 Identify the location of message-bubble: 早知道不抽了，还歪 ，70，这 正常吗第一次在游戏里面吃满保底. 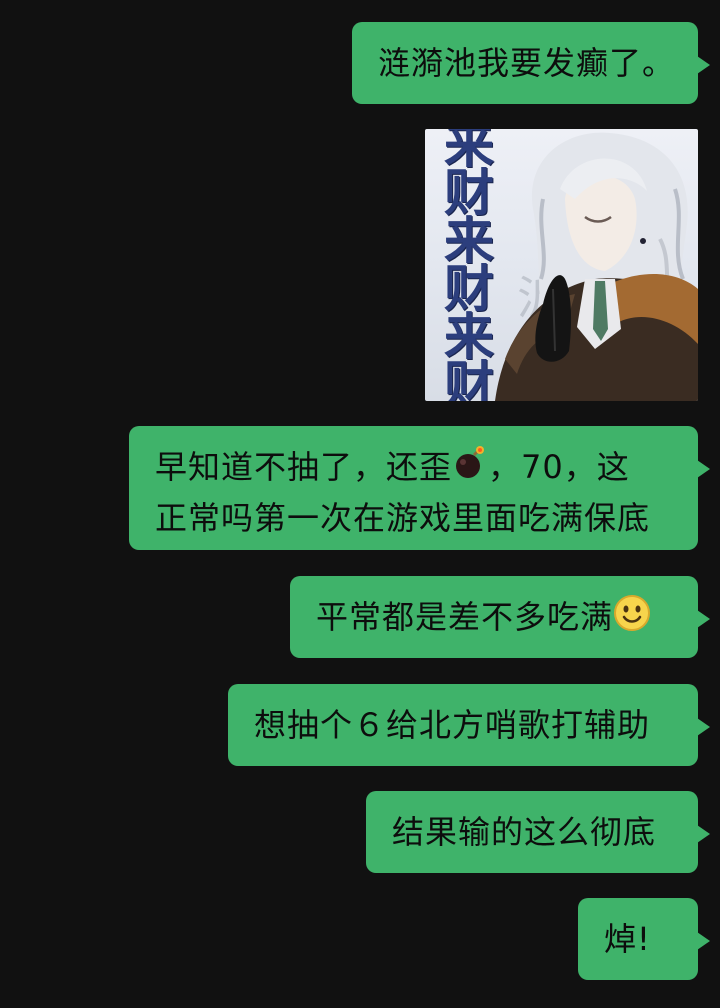
(419, 488).